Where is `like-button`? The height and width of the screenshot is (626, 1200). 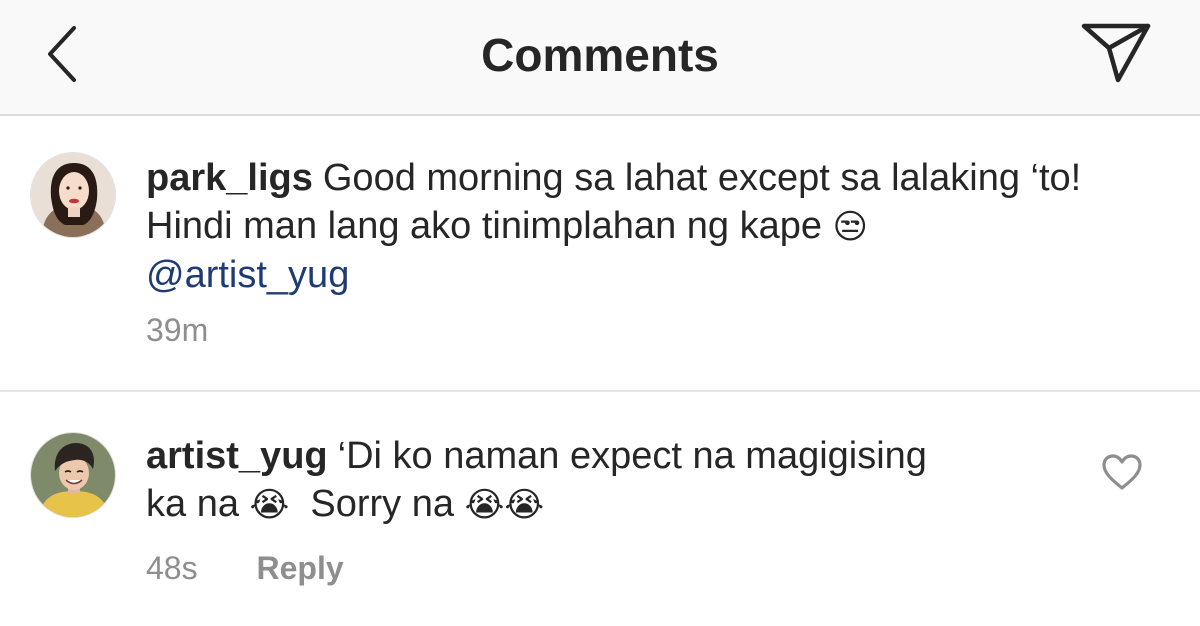
like-button is located at coordinates (1122, 472).